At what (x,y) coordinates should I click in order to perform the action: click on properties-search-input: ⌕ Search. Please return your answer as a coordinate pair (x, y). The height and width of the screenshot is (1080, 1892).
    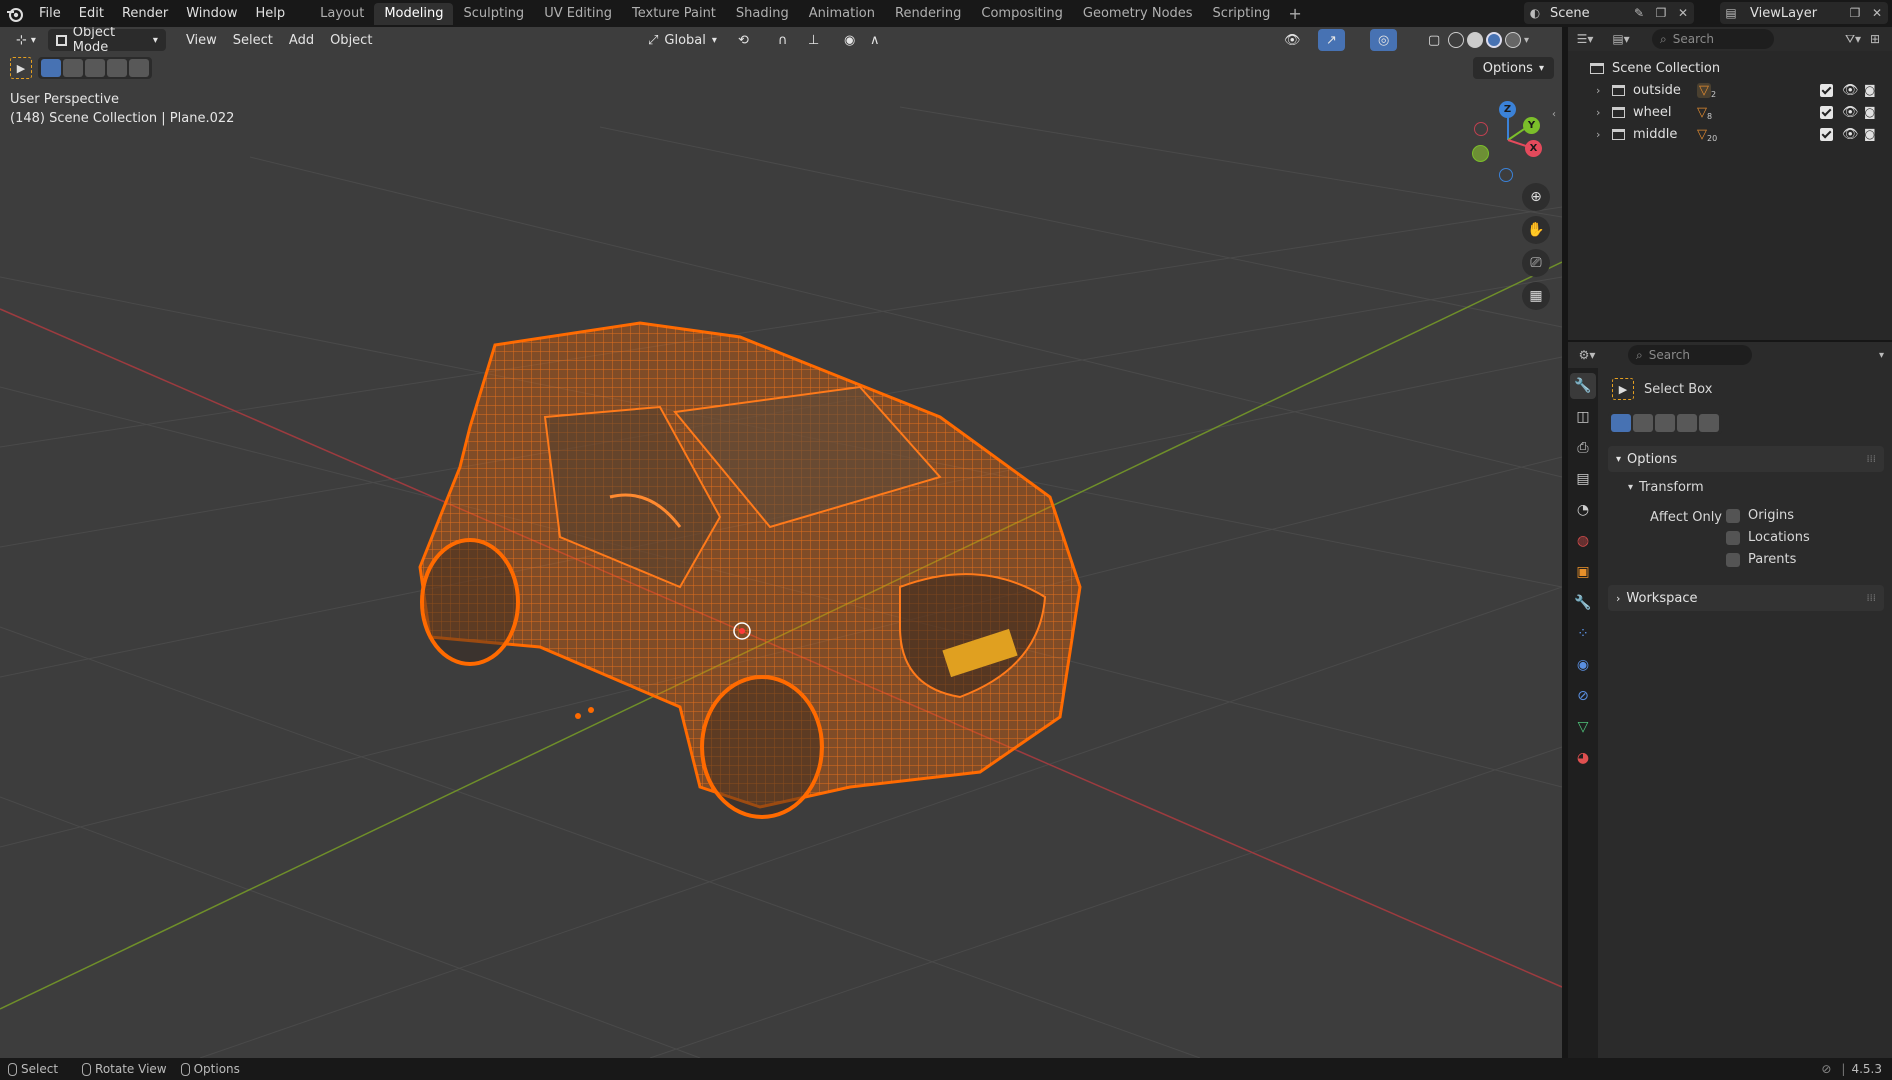
    Looking at the image, I should click on (1690, 355).